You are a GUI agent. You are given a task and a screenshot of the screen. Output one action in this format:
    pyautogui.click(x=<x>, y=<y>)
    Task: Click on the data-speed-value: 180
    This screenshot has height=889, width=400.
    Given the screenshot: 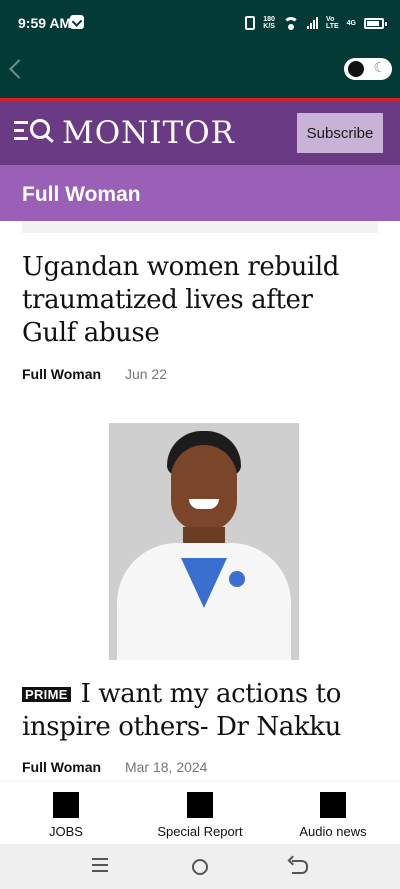 What is the action you would take?
    pyautogui.click(x=269, y=19)
    